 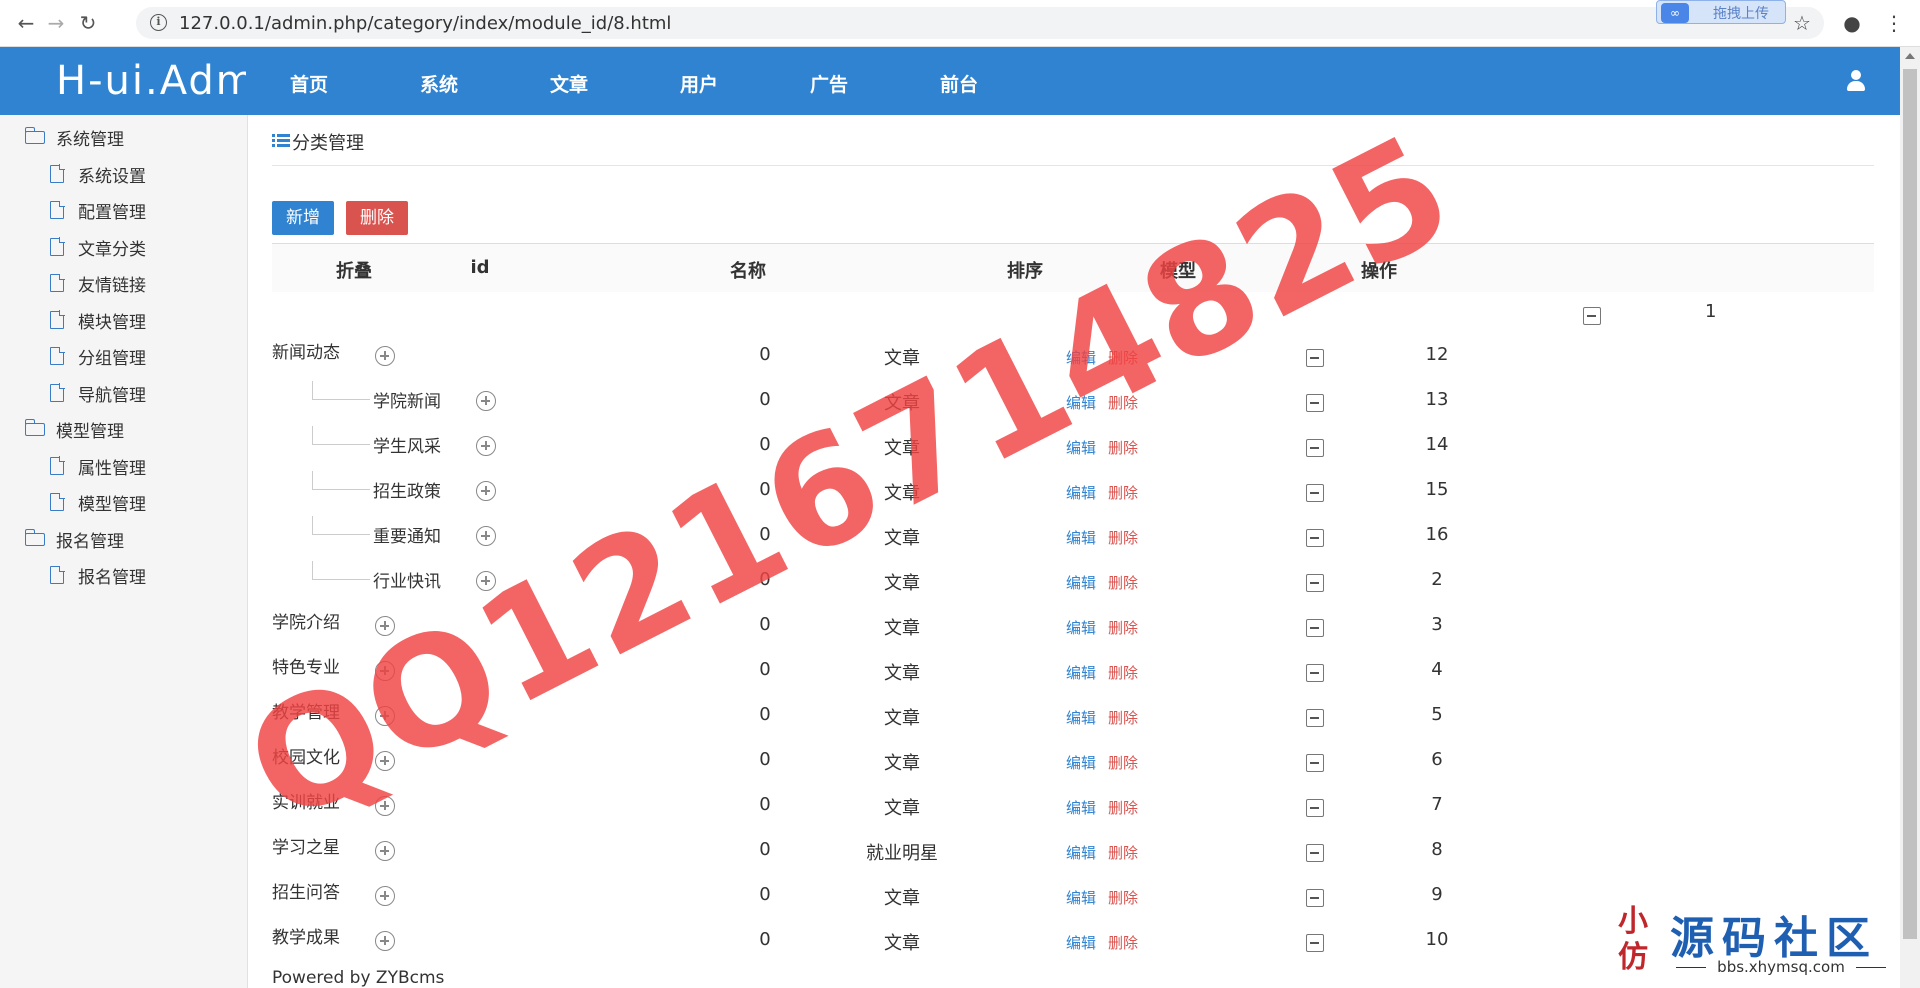 I want to click on top-menu-item: 文章, so click(x=569, y=83).